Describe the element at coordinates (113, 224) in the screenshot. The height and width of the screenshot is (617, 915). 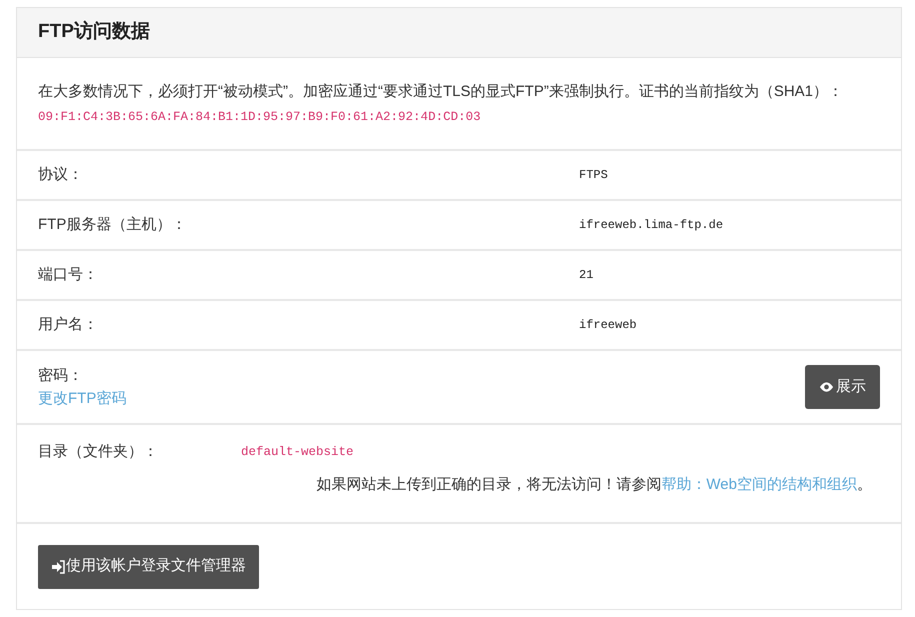
I see `field-label: FTP服务器（主机）：` at that location.